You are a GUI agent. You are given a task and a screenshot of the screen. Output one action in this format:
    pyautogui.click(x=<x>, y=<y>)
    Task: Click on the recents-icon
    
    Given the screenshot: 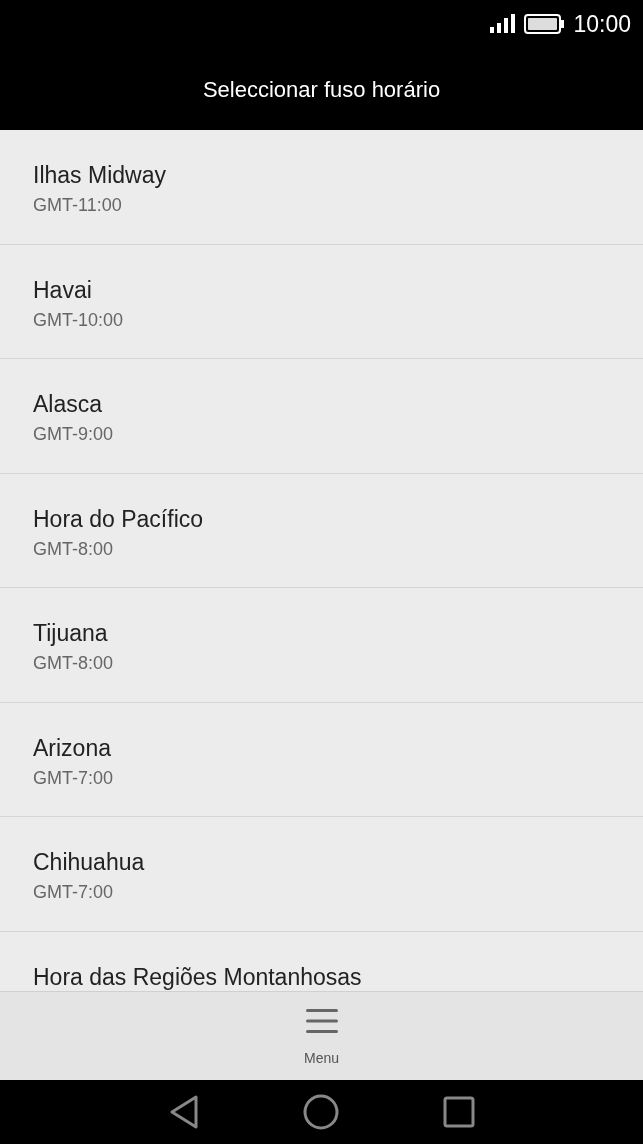 What is the action you would take?
    pyautogui.click(x=458, y=1112)
    